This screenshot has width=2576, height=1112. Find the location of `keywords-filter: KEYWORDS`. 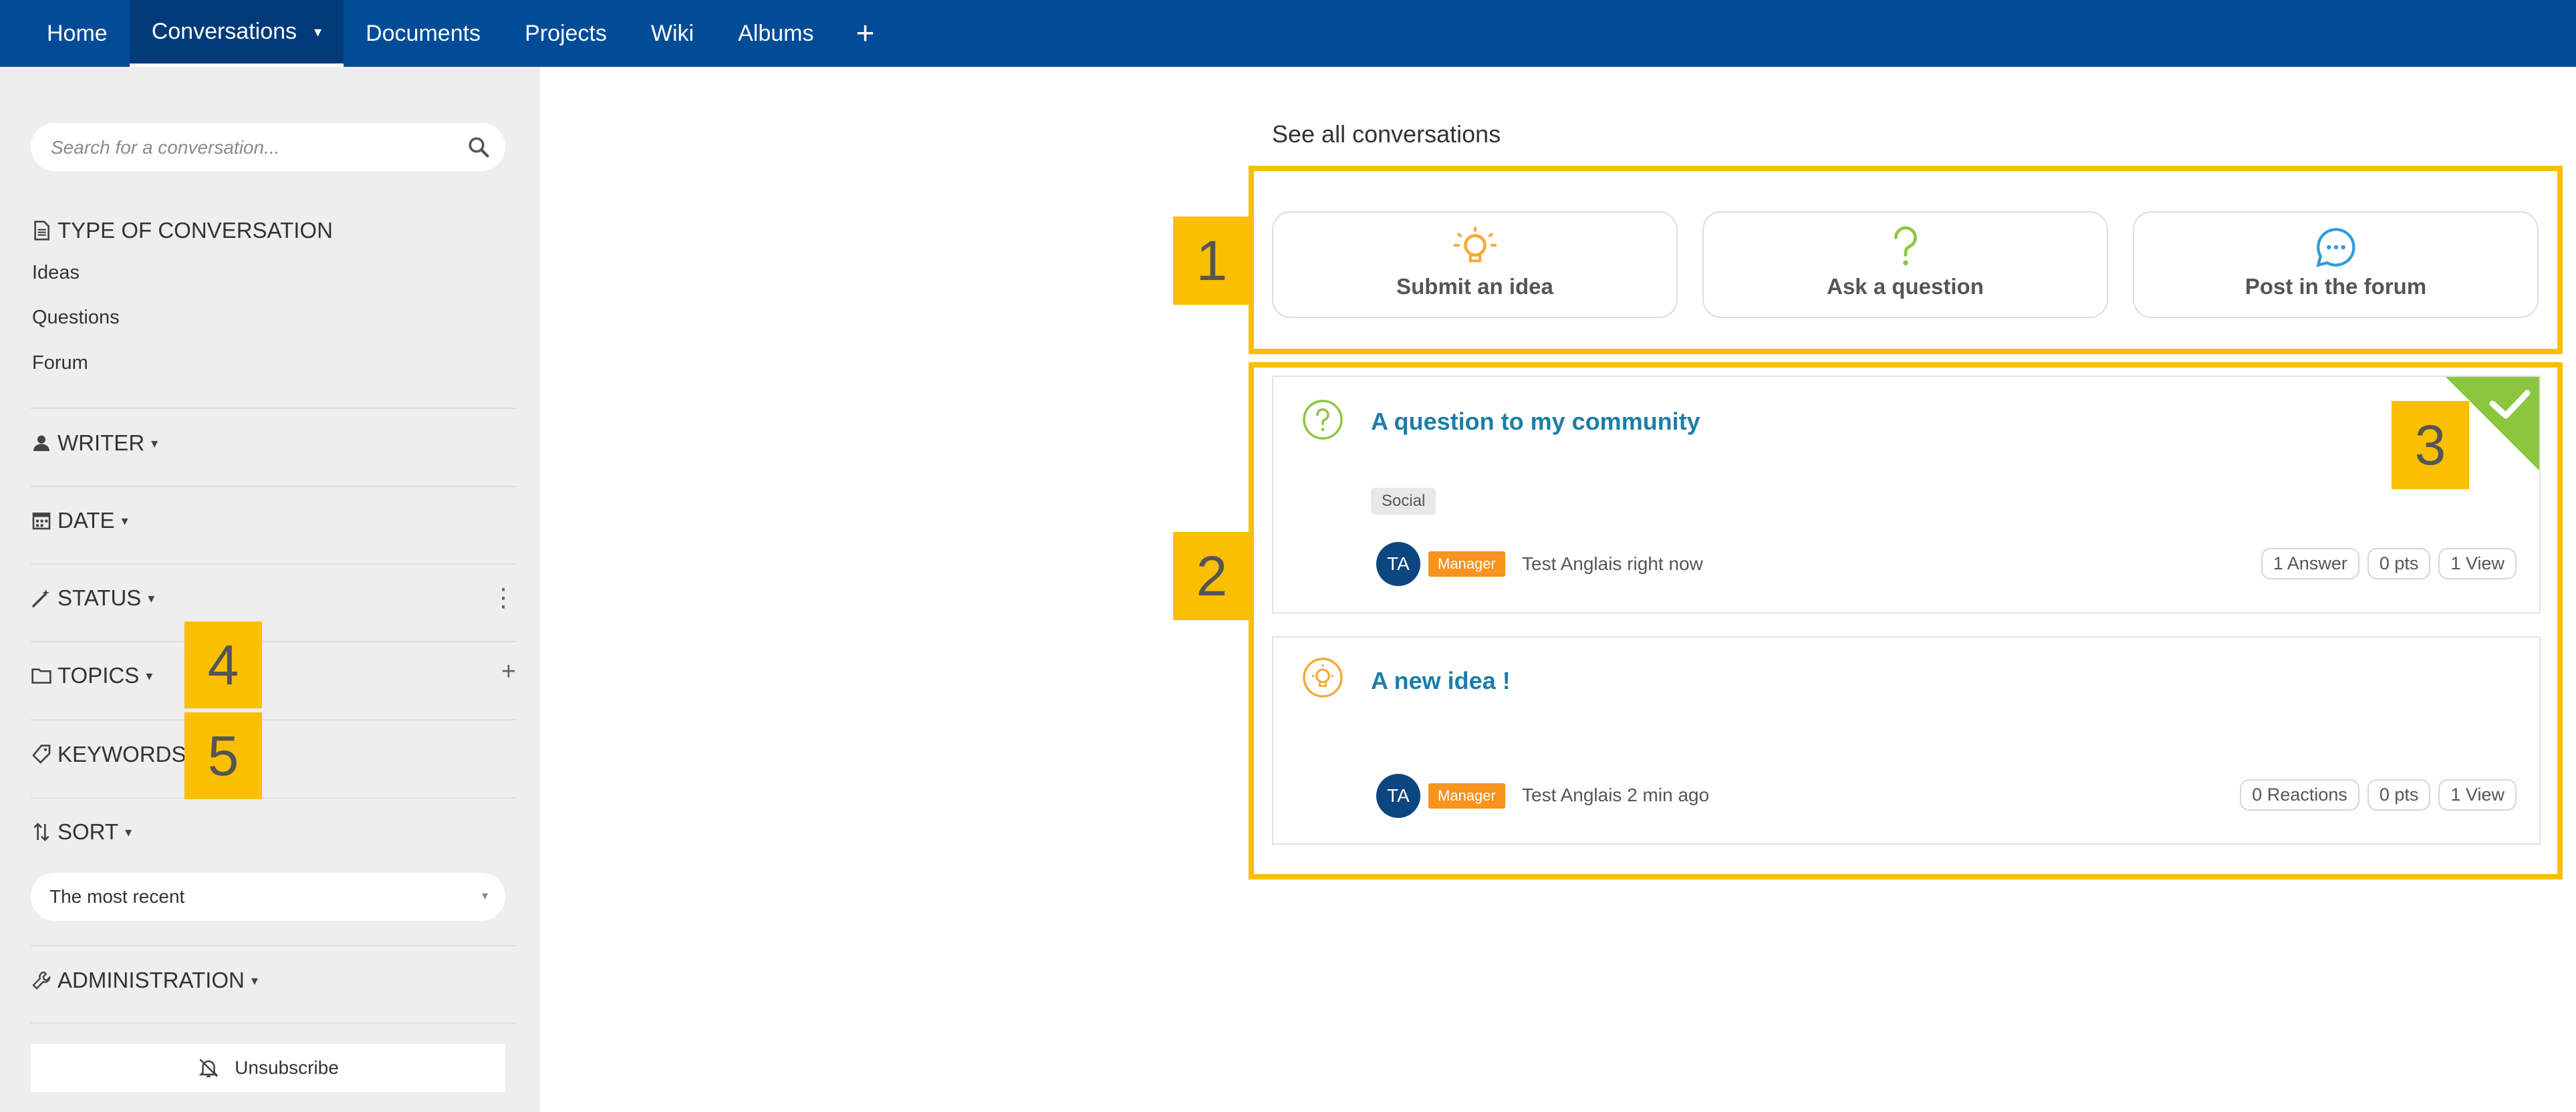

keywords-filter: KEYWORDS is located at coordinates (109, 754).